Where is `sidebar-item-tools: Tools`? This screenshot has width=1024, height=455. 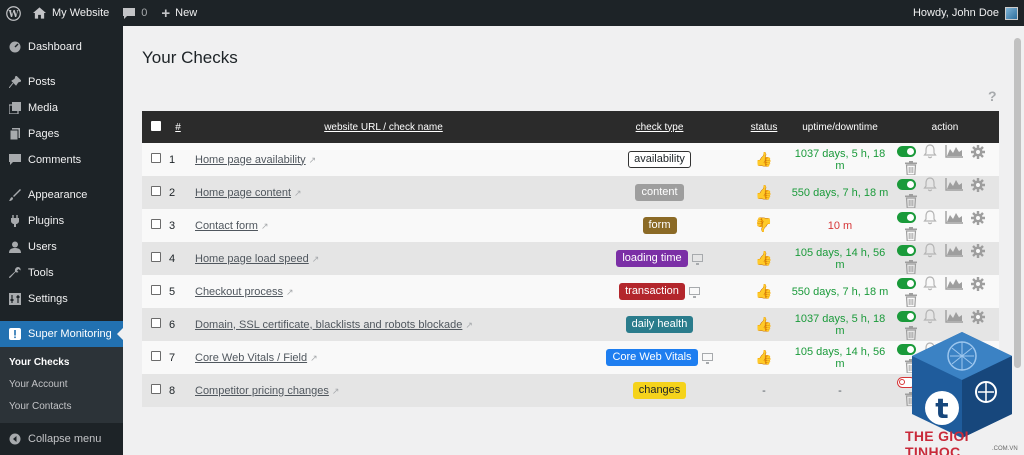 sidebar-item-tools: Tools is located at coordinates (61, 273).